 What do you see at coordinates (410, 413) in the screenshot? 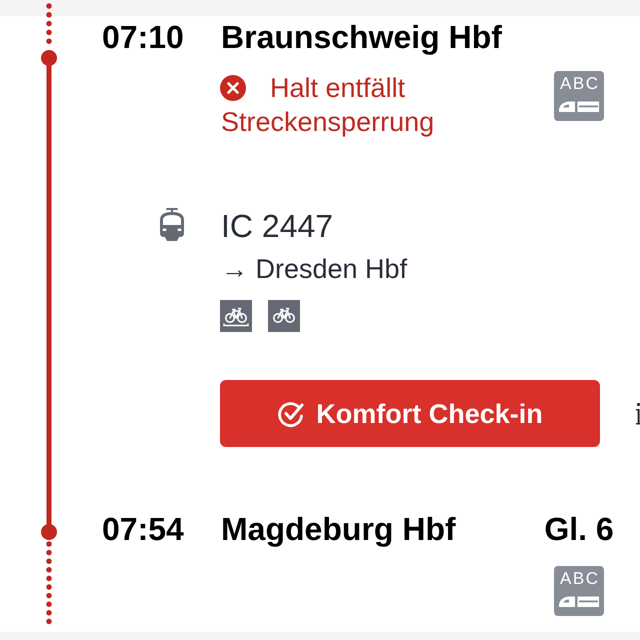
I see `checkin-button: Komfort Check-in` at bounding box center [410, 413].